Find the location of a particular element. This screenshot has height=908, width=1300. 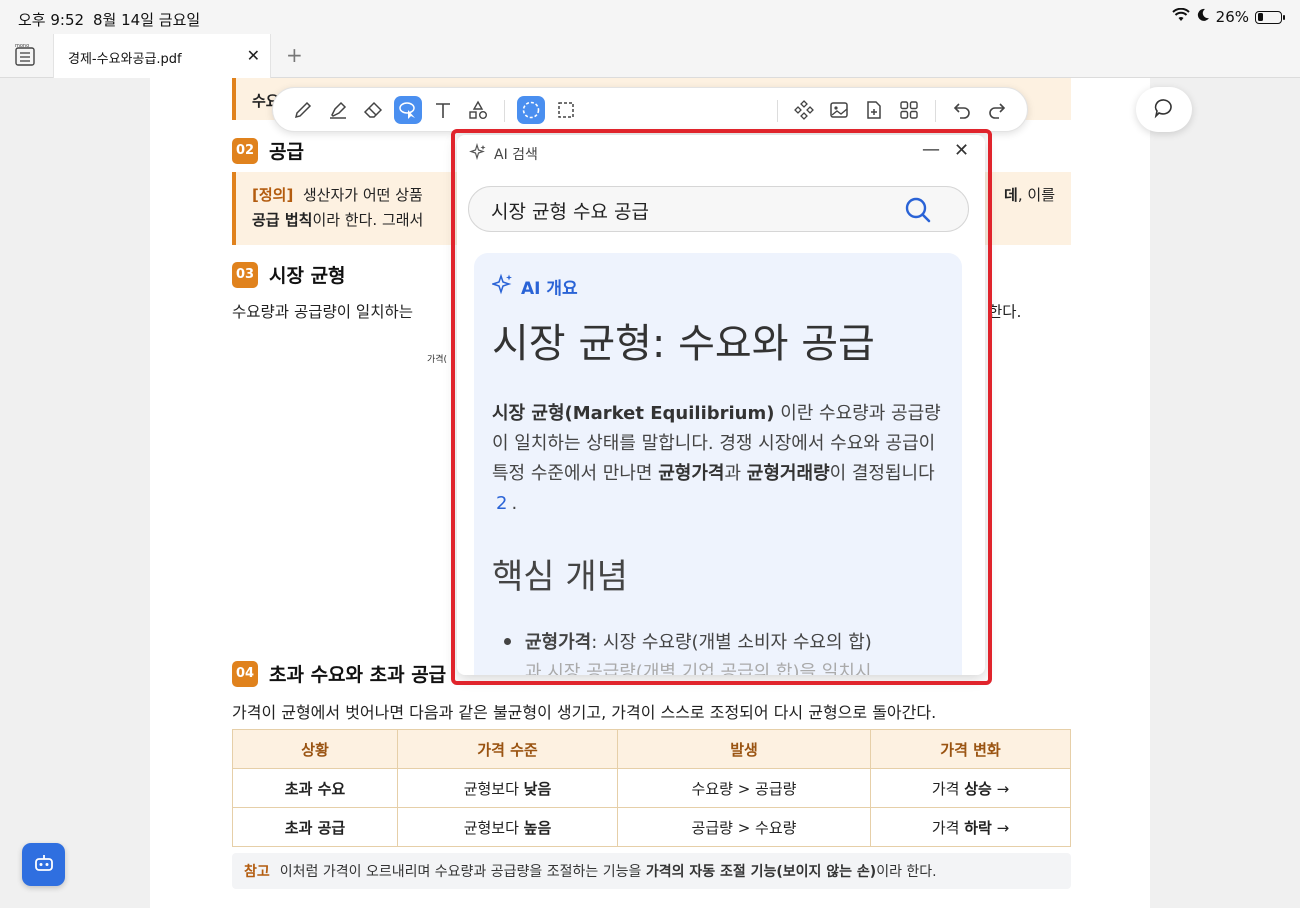

svg-text: mono is located at coordinates (22, 46).